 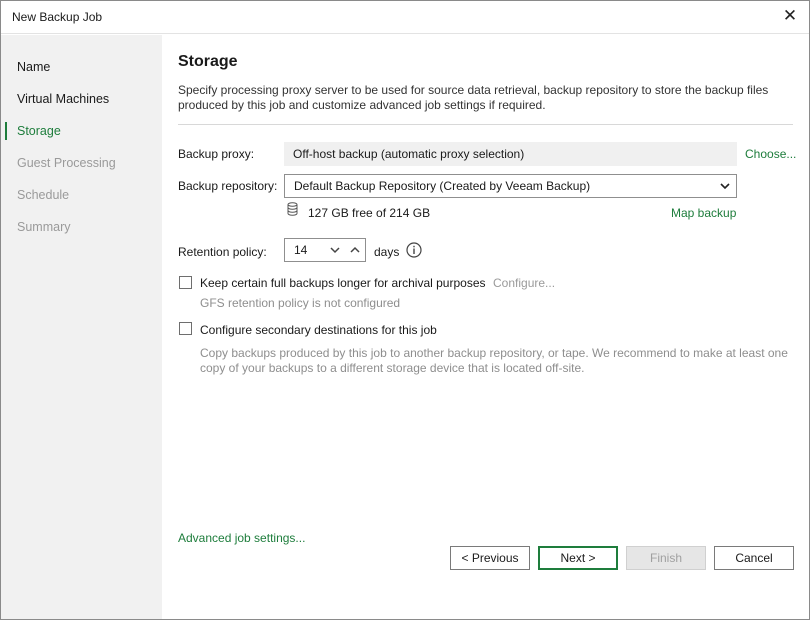 What do you see at coordinates (300, 303) in the screenshot?
I see `gfs-status-note: GFS retention policy is not configured` at bounding box center [300, 303].